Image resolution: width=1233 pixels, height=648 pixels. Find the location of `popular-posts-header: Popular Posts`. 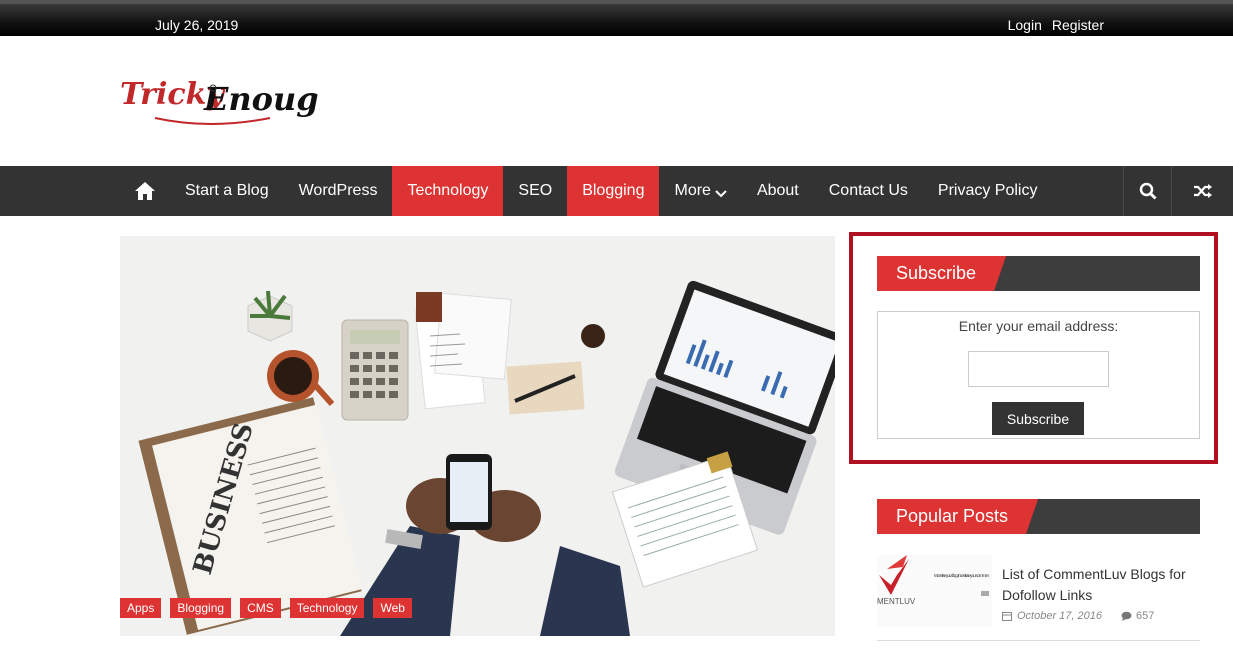

popular-posts-header: Popular Posts is located at coordinates (1038, 516).